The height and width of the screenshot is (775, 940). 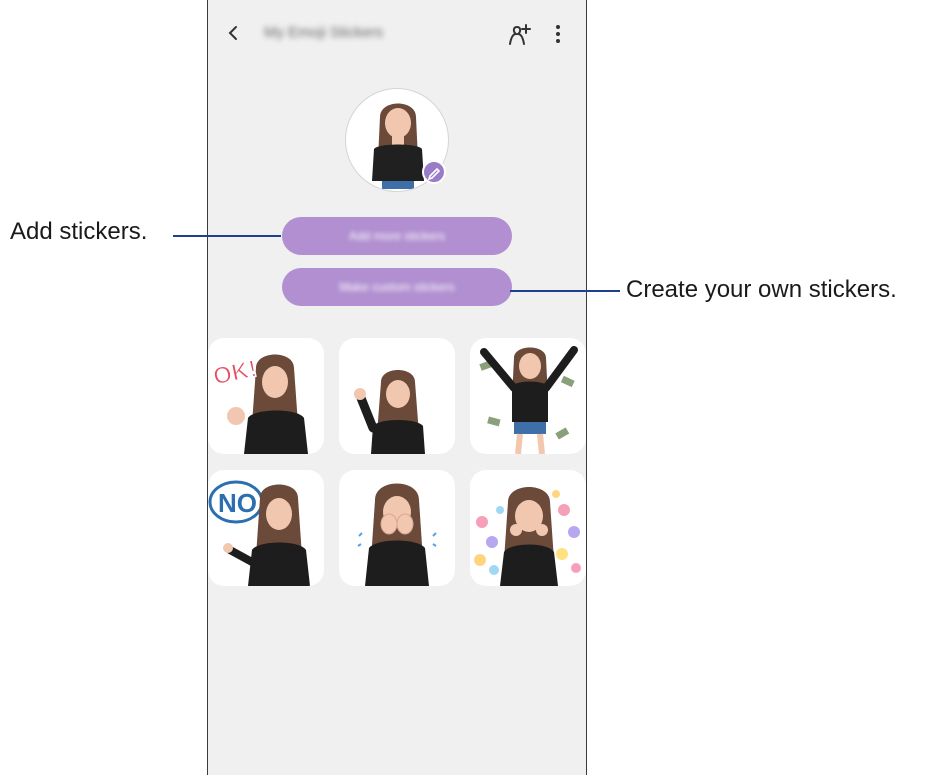 I want to click on sticker-ok: OK!, so click(x=266, y=396).